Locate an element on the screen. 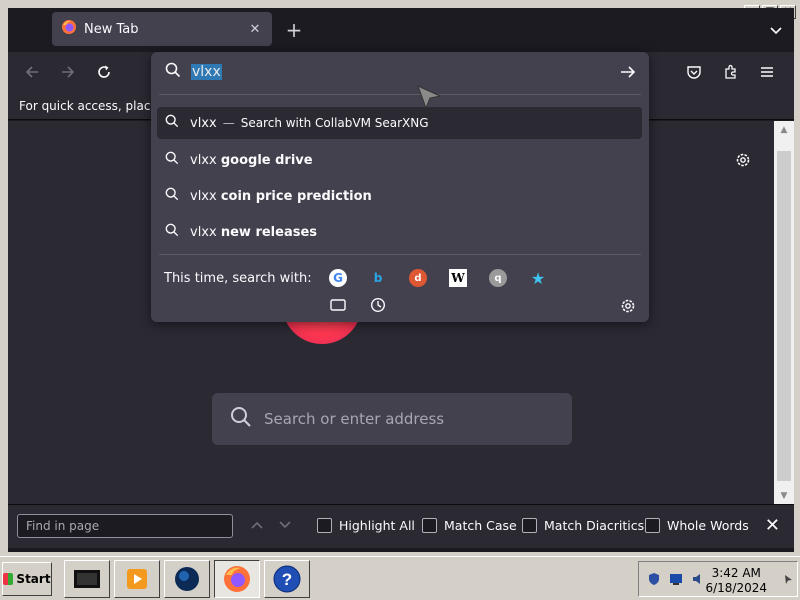 This screenshot has height=600, width=800. terminal-icon is located at coordinates (87, 579).